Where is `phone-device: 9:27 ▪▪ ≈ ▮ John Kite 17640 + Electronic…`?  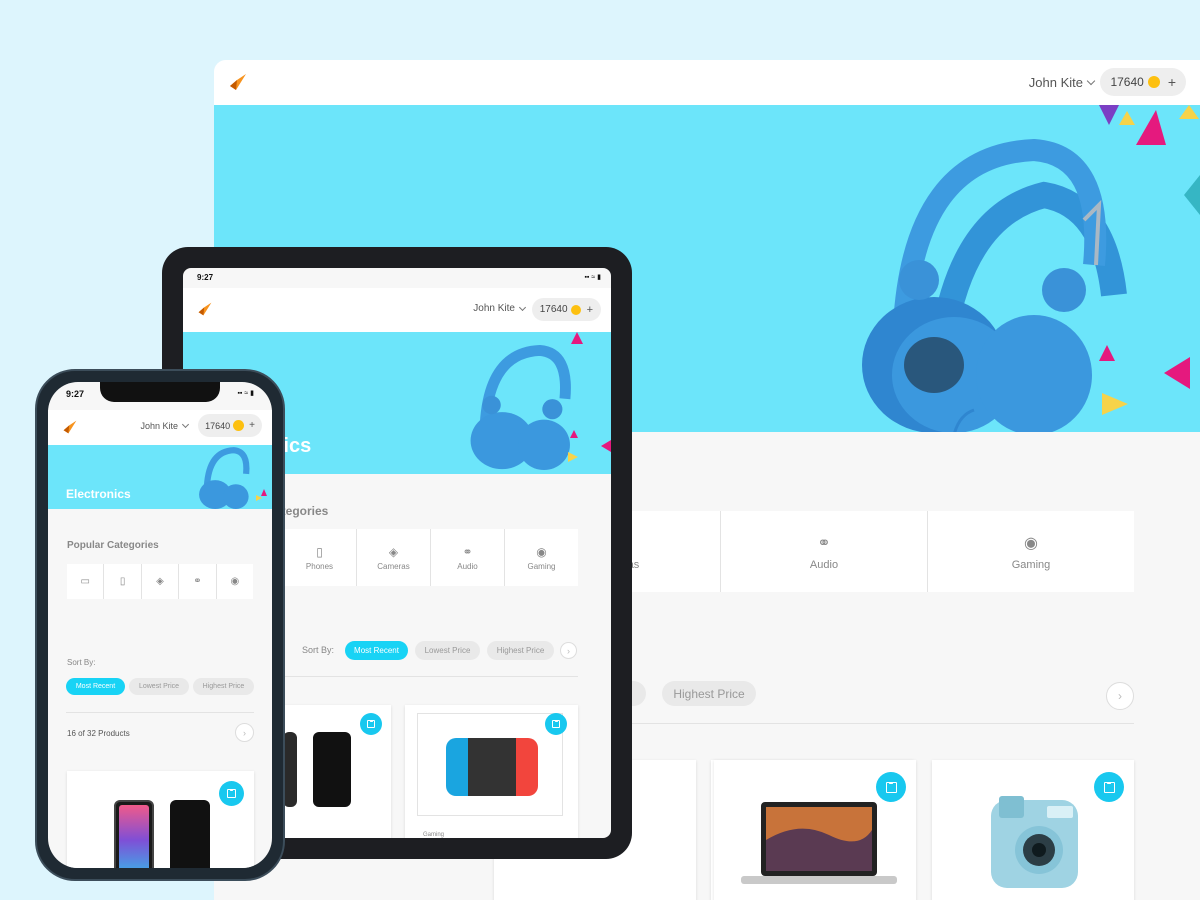 phone-device: 9:27 ▪▪ ≈ ▮ John Kite 17640 + Electronic… is located at coordinates (160, 625).